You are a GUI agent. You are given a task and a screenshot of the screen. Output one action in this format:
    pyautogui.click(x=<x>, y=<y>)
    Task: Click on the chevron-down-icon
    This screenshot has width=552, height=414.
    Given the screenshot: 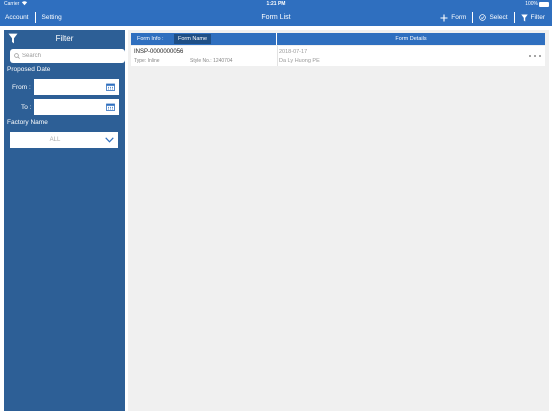 What is the action you would take?
    pyautogui.click(x=109, y=140)
    